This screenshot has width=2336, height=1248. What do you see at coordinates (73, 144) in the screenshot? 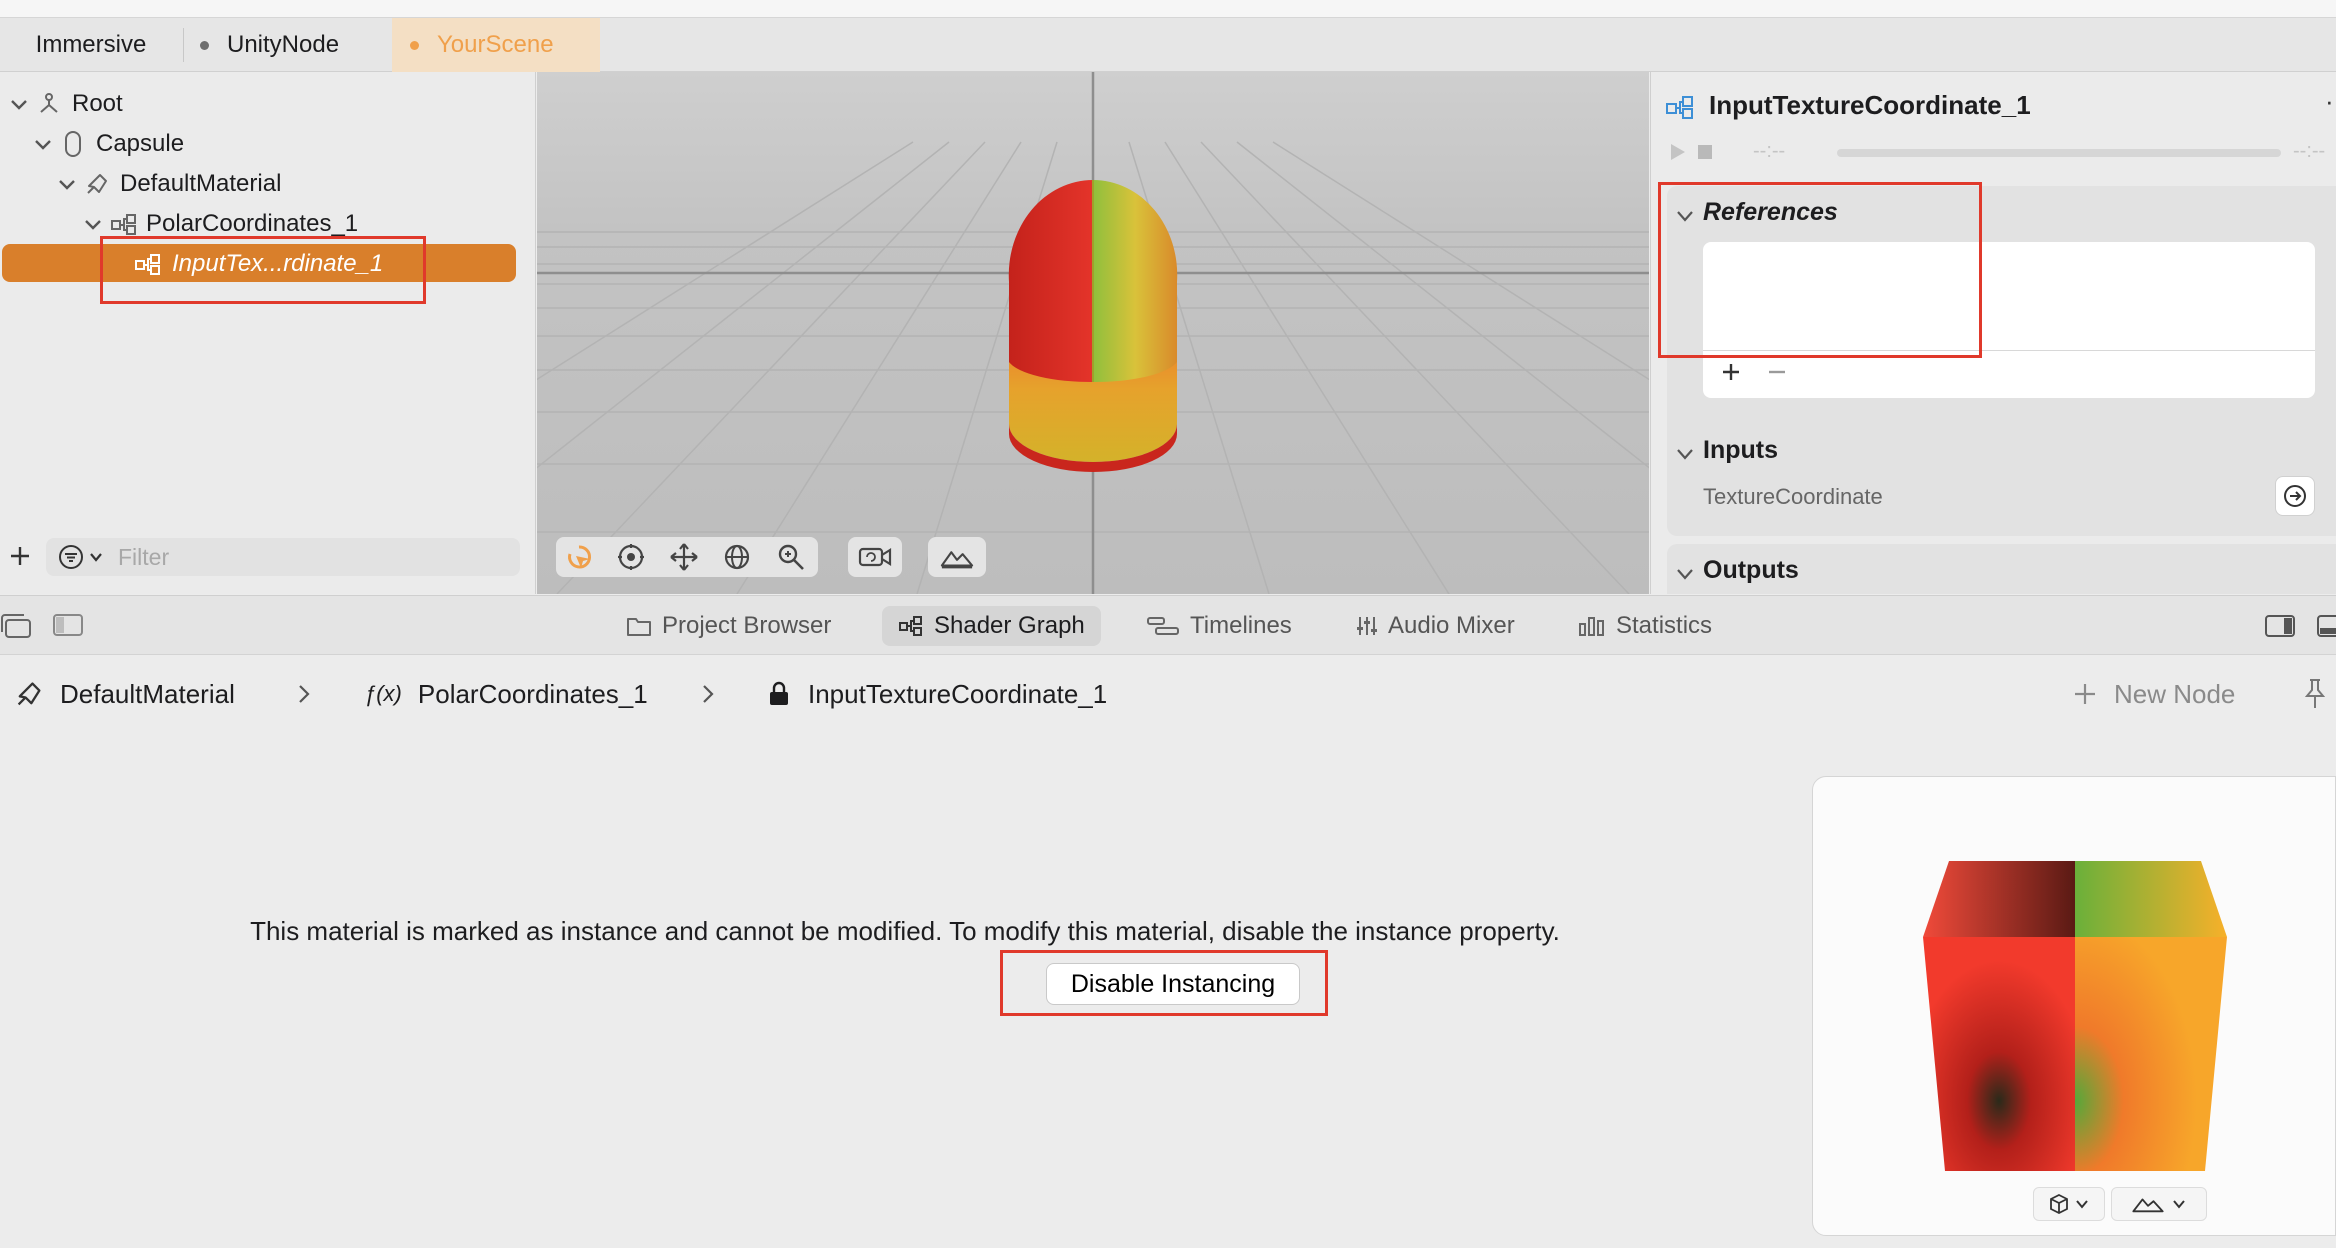
I see `capsule-icon` at bounding box center [73, 144].